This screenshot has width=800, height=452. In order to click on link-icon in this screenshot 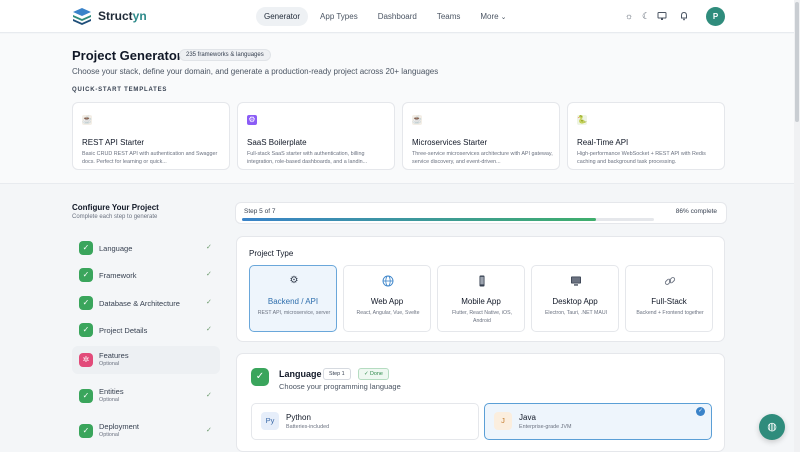, I will do `click(670, 281)`.